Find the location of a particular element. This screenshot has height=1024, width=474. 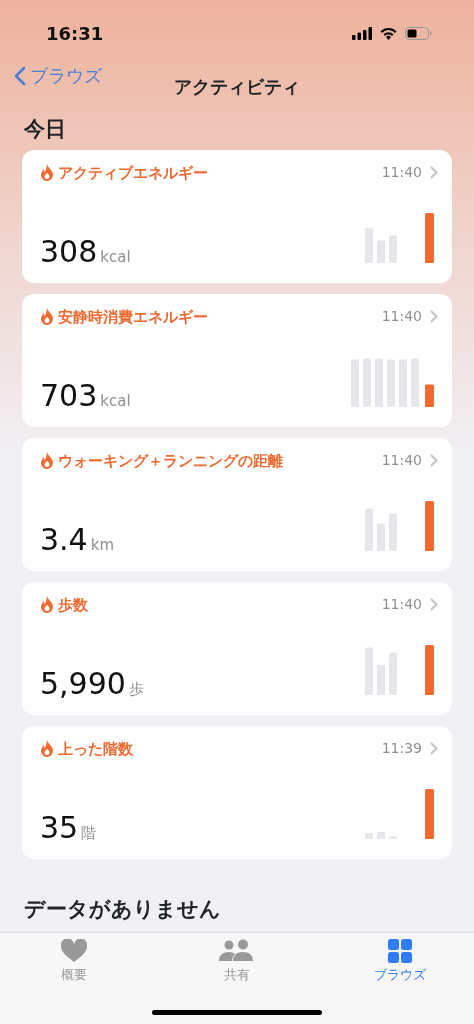

heart-icon is located at coordinates (74, 951).